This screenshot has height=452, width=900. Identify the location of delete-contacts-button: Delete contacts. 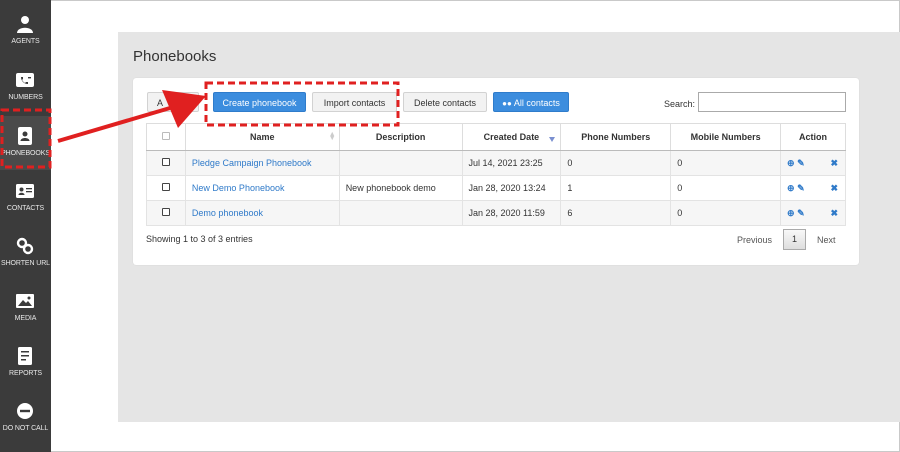
(445, 102).